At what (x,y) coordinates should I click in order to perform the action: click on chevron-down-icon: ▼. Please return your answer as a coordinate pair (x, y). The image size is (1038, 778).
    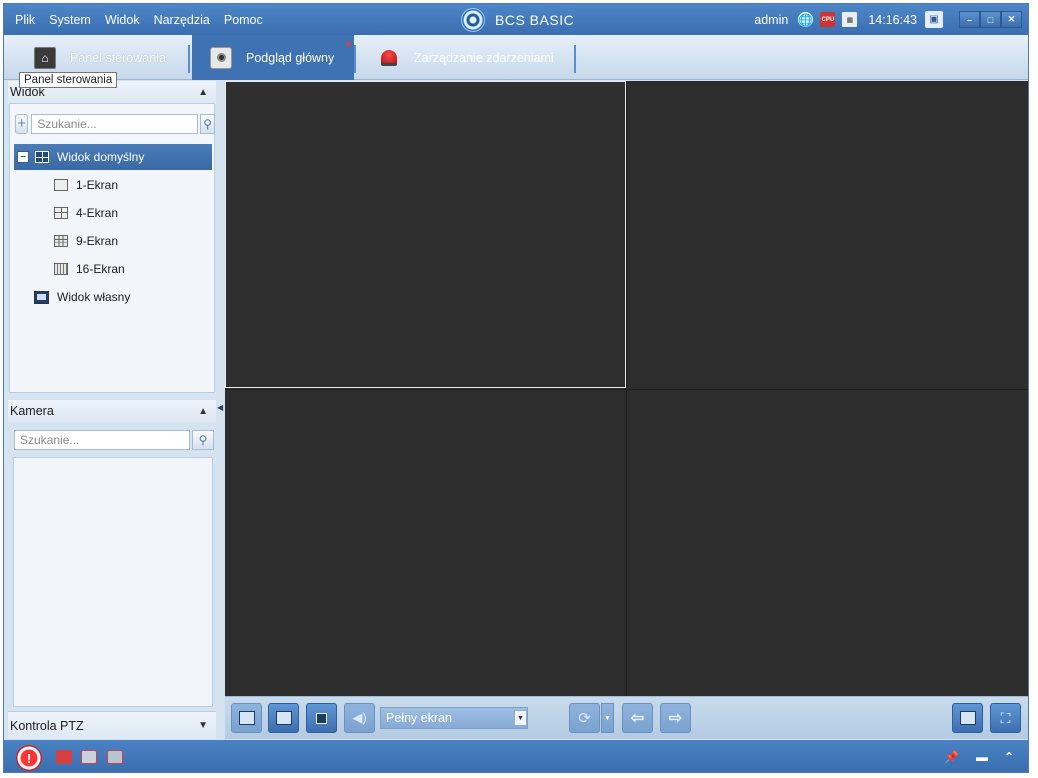
    Looking at the image, I should click on (203, 725).